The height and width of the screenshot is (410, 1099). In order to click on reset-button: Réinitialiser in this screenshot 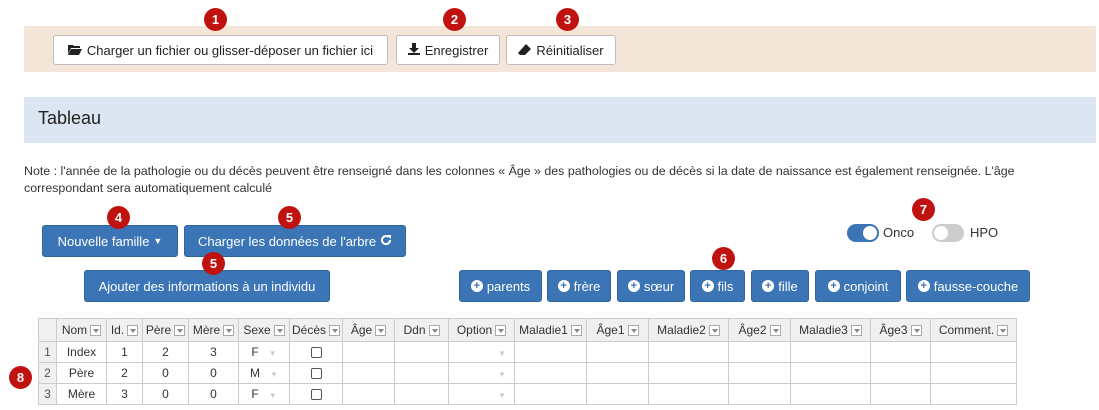, I will do `click(561, 50)`.